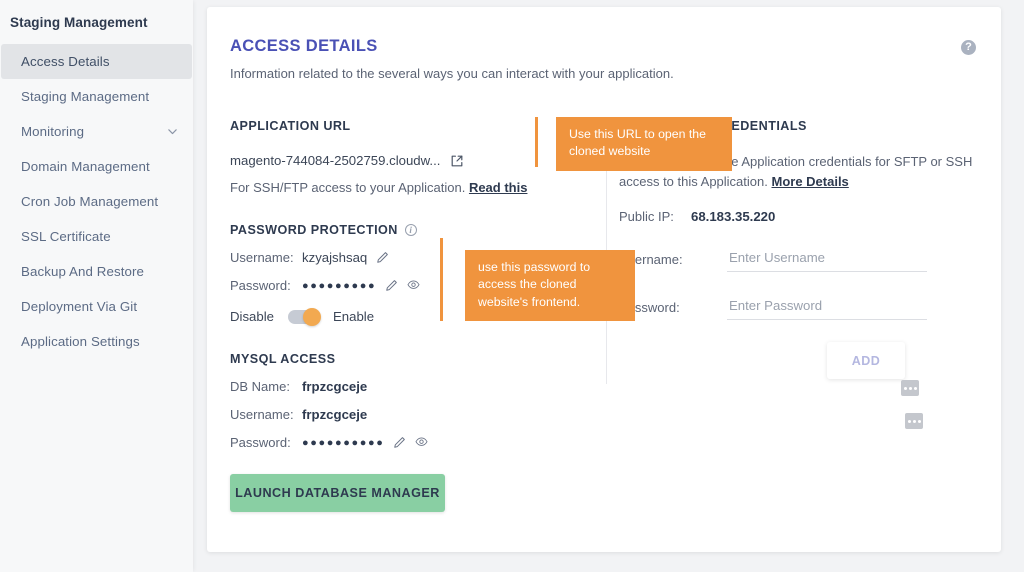  What do you see at coordinates (79, 22) in the screenshot?
I see `sidebar-title: Staging Management` at bounding box center [79, 22].